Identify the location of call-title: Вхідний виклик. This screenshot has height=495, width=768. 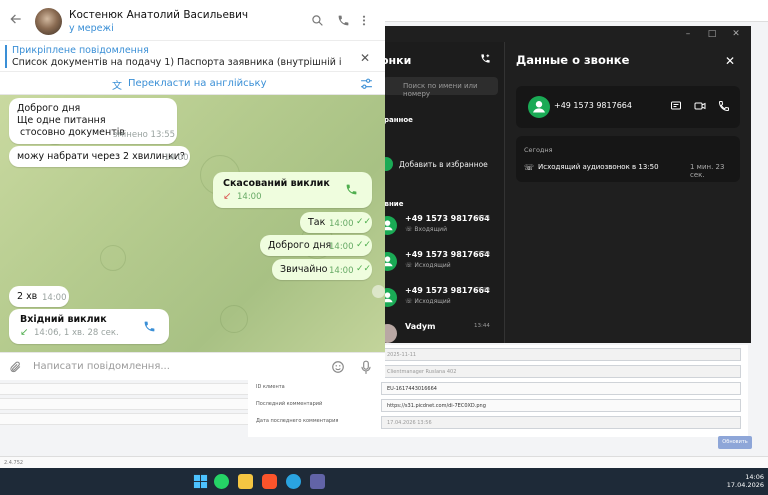
(63, 319).